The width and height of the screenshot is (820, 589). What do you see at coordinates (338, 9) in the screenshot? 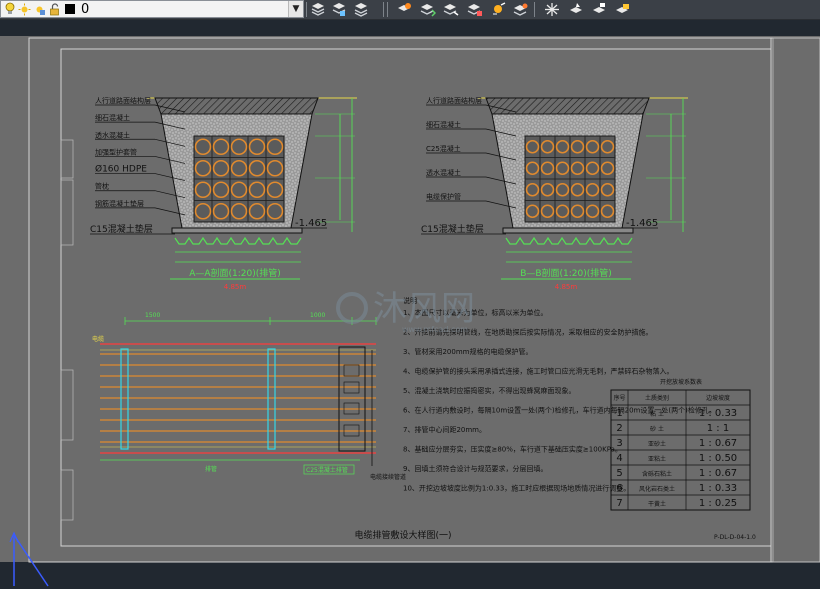
I see `layer-match-icon` at bounding box center [338, 9].